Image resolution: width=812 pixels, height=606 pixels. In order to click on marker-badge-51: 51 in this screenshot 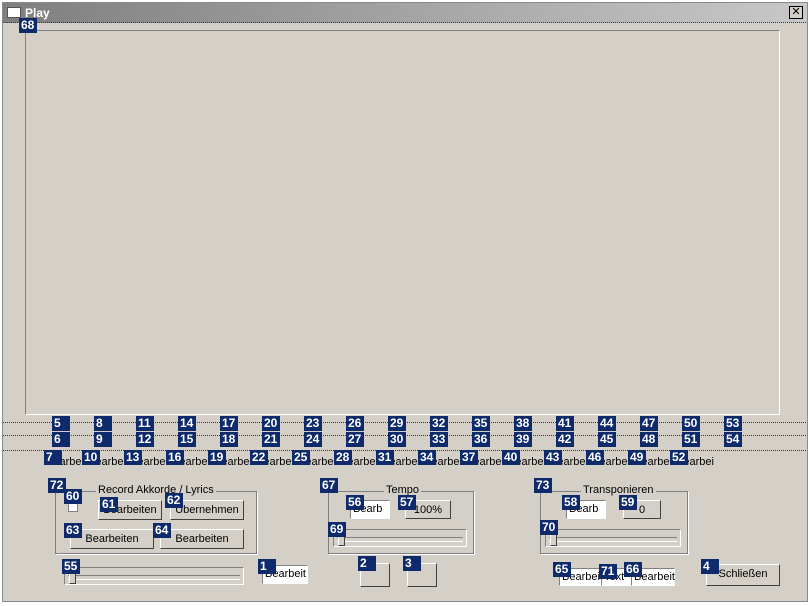, I will do `click(691, 439)`.